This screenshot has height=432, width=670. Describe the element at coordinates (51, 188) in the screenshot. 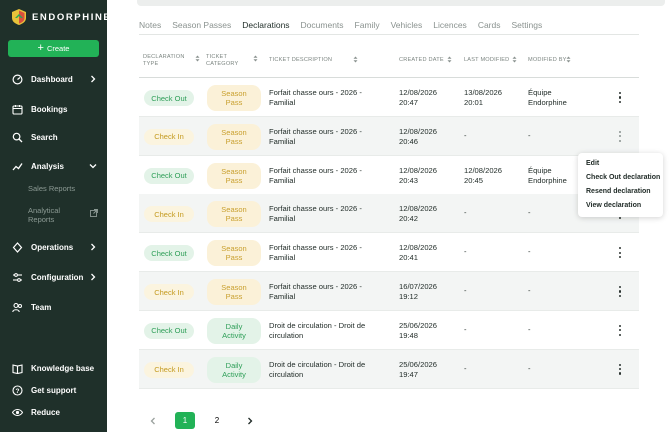

I see `sidebar-subitem-sales-reports: Sales Reports` at that location.